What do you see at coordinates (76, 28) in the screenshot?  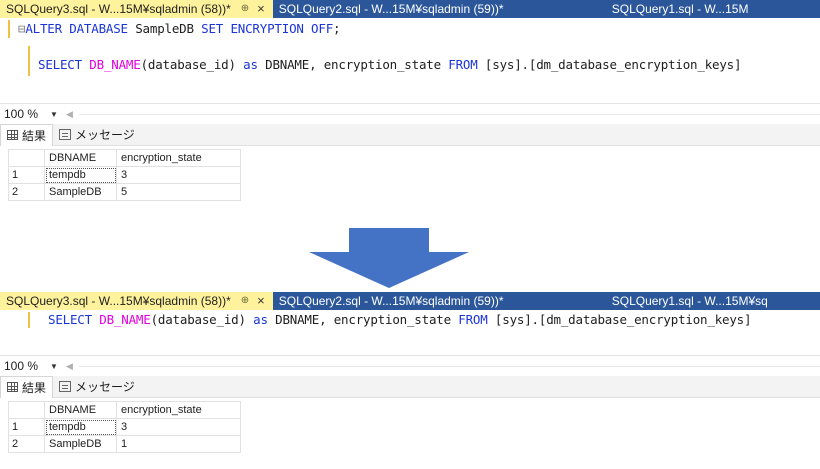 I see `keyword-alter: ALTER DATABASE` at bounding box center [76, 28].